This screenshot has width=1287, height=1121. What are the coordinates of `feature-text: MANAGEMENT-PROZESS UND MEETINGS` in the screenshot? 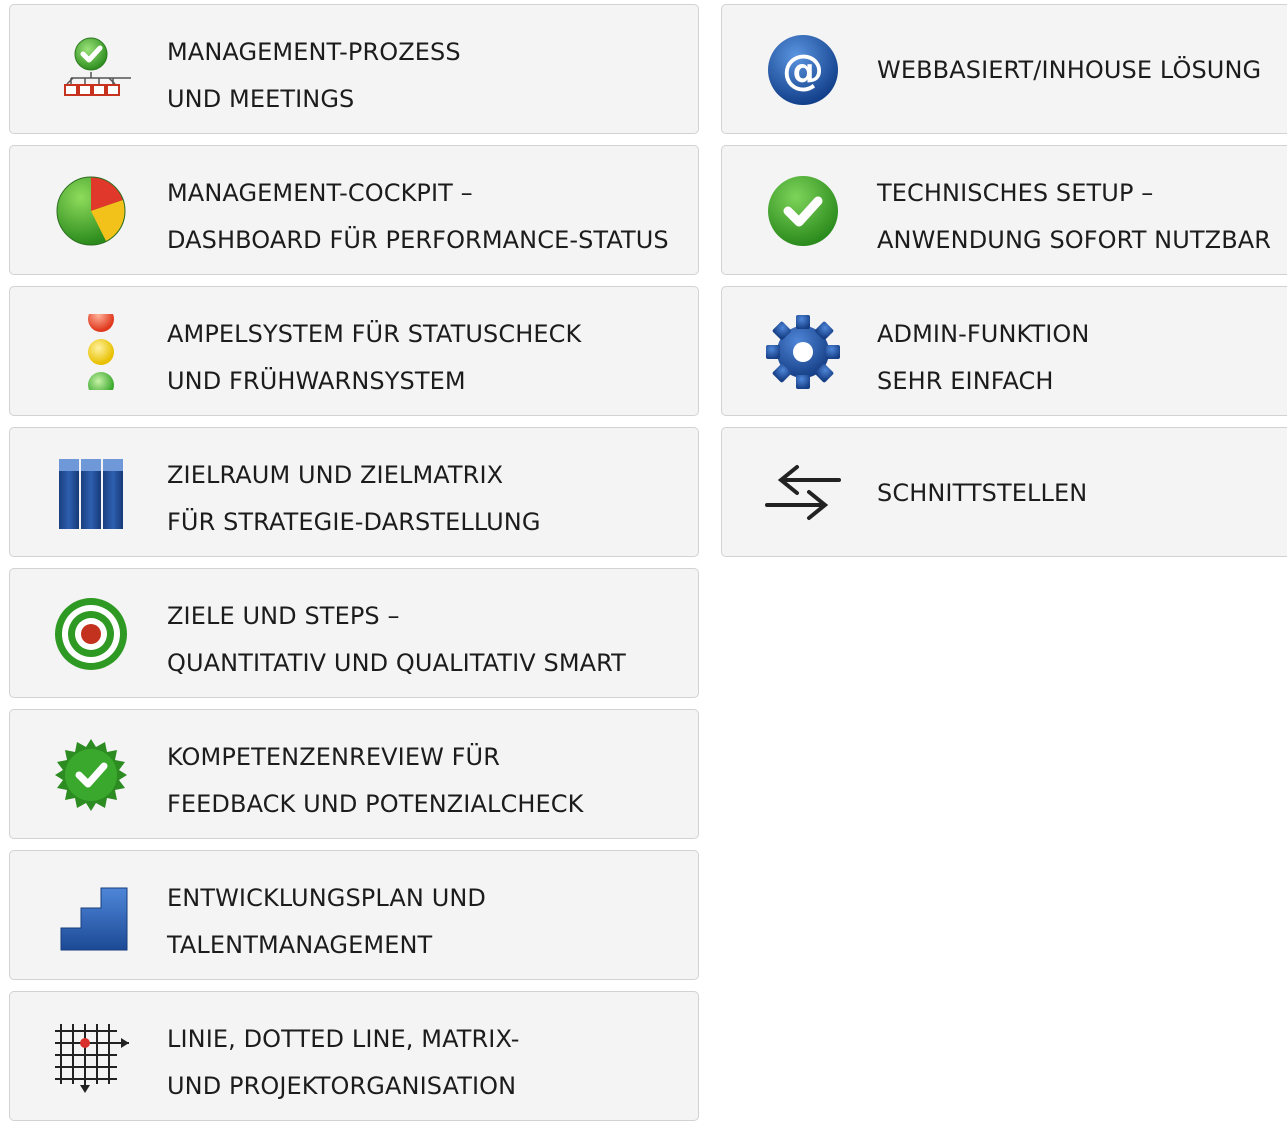 It's located at (314, 76).